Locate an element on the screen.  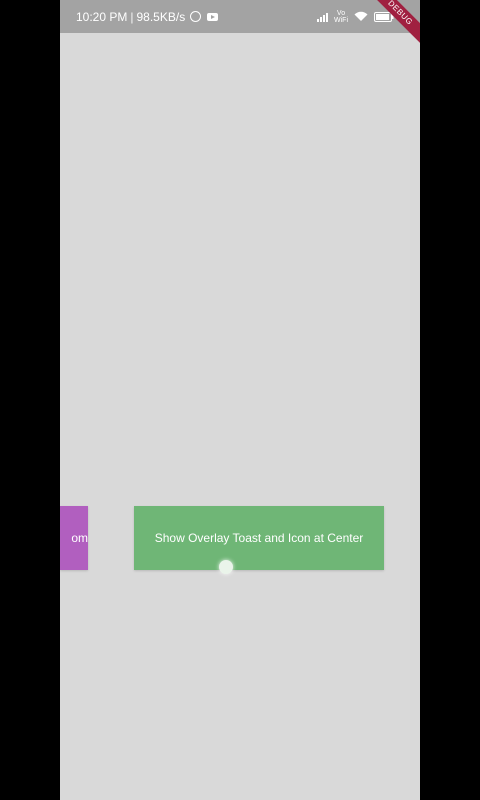
show-overlay-toast-center-button: Show Overlay Toast and Icon at Center is located at coordinates (259, 538).